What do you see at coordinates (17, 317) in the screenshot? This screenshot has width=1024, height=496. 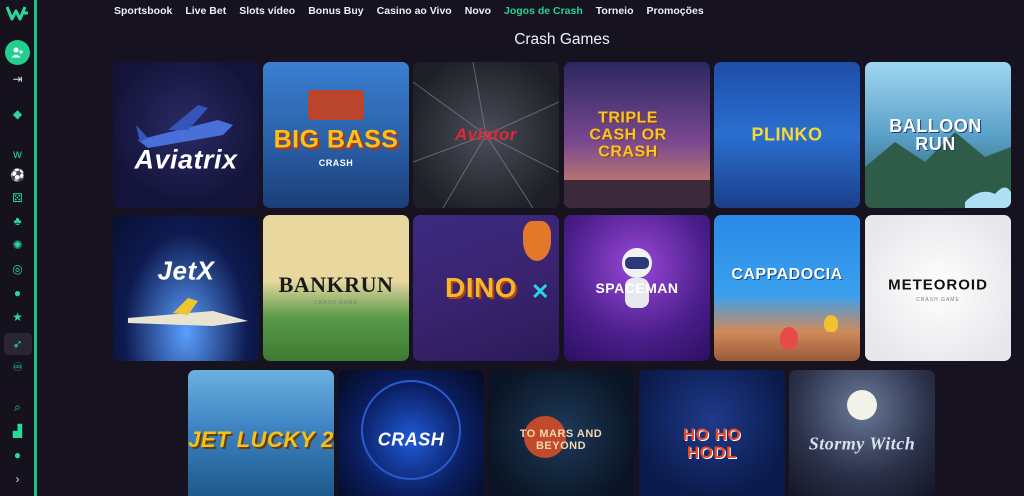 I see `star-icon: ★` at bounding box center [17, 317].